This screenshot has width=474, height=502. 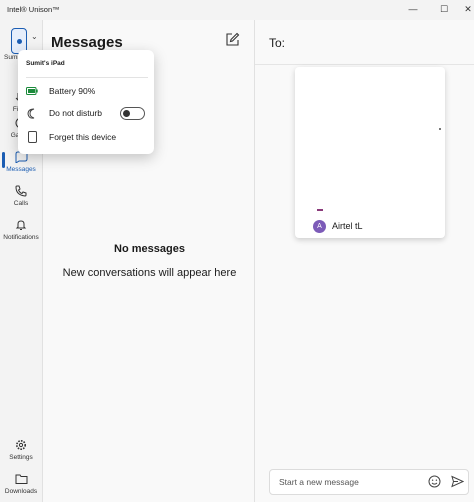 I want to click on rail-item-calls: Calls, so click(x=21, y=195).